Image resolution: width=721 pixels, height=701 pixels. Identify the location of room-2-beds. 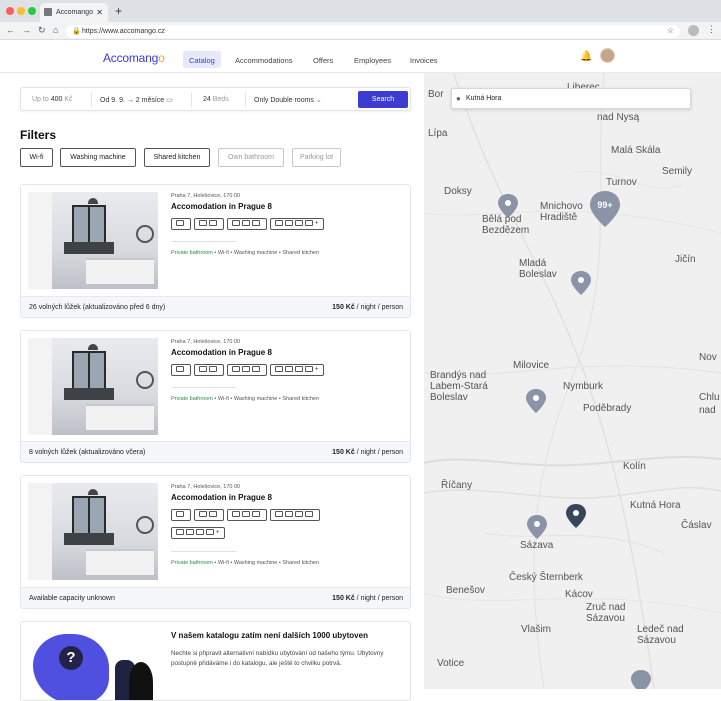
(209, 370).